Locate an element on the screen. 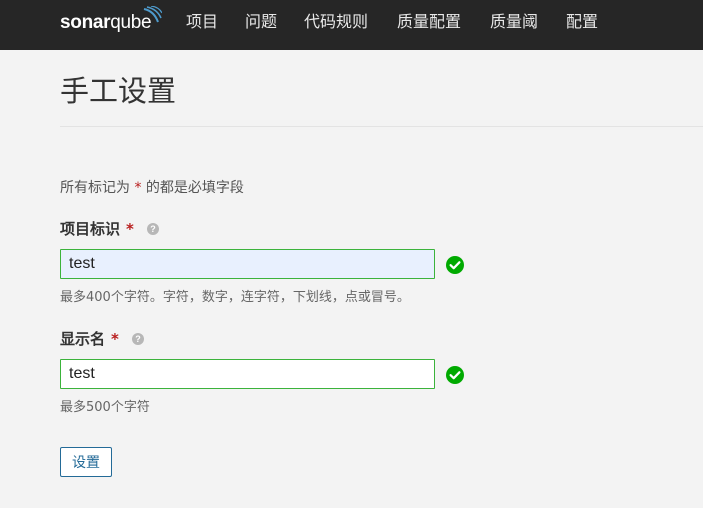  setup-submit-button: 设置 is located at coordinates (86, 462).